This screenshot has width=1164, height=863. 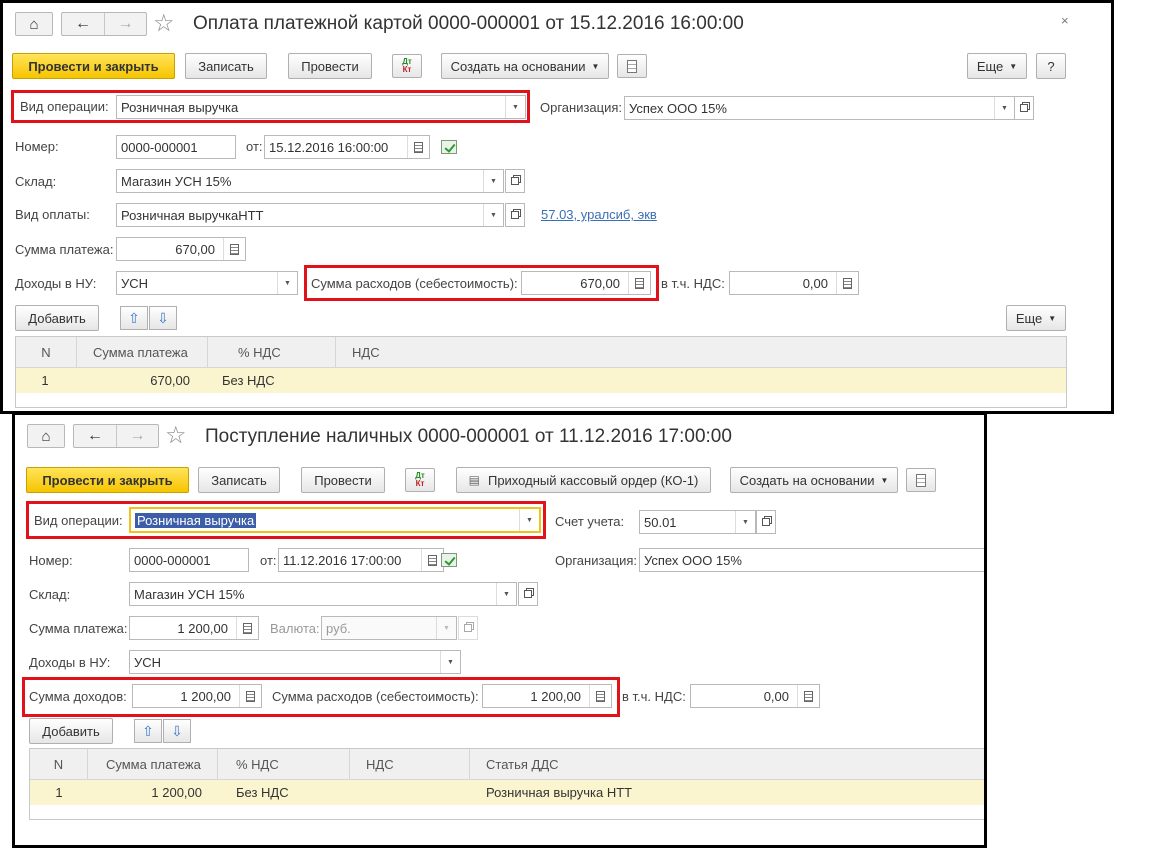 I want to click on history-nav: ← →, so click(x=116, y=436).